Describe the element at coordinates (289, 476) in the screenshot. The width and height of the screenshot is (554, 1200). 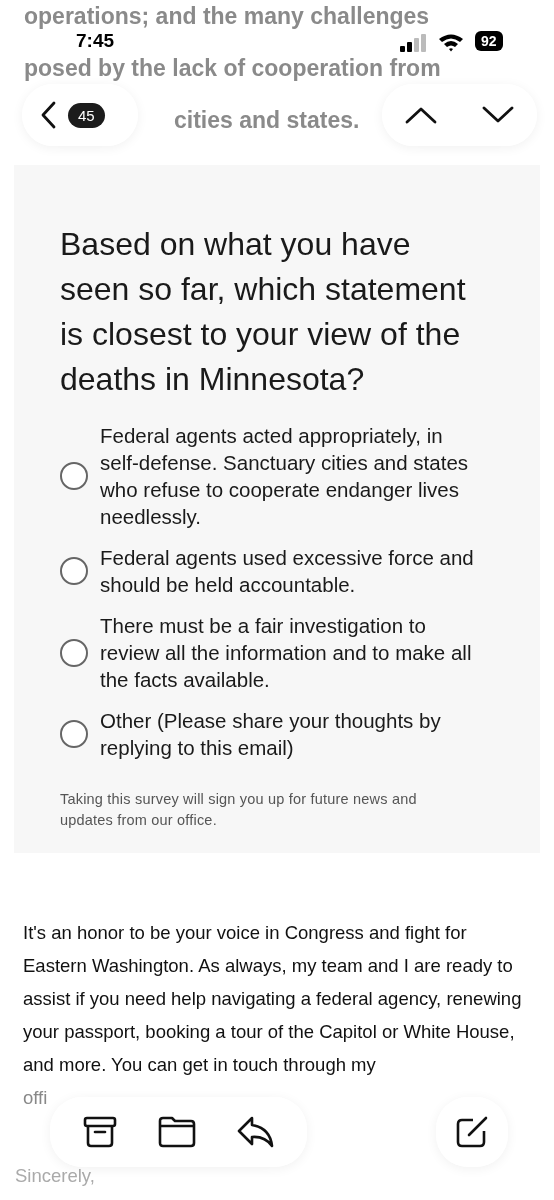
I see `option-label: Federal agents acted appropriately, in self-defense. Sanctuary cities and states who refuse to cooperate endanger lives needlessly.` at that location.